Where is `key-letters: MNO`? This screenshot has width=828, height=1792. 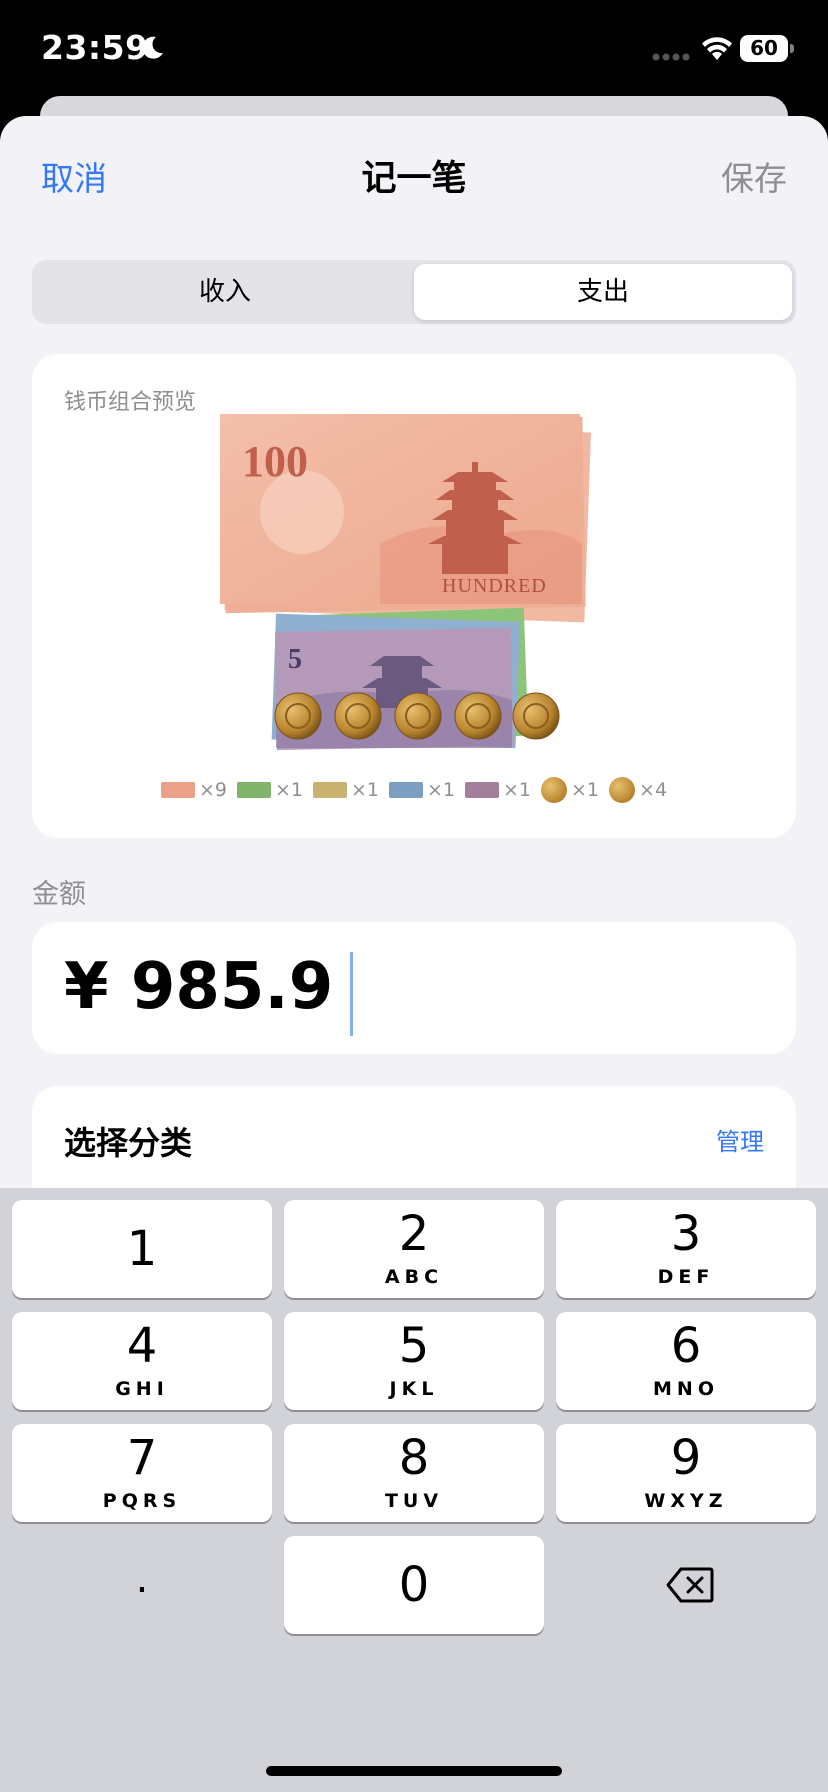
key-letters: MNO is located at coordinates (686, 1389).